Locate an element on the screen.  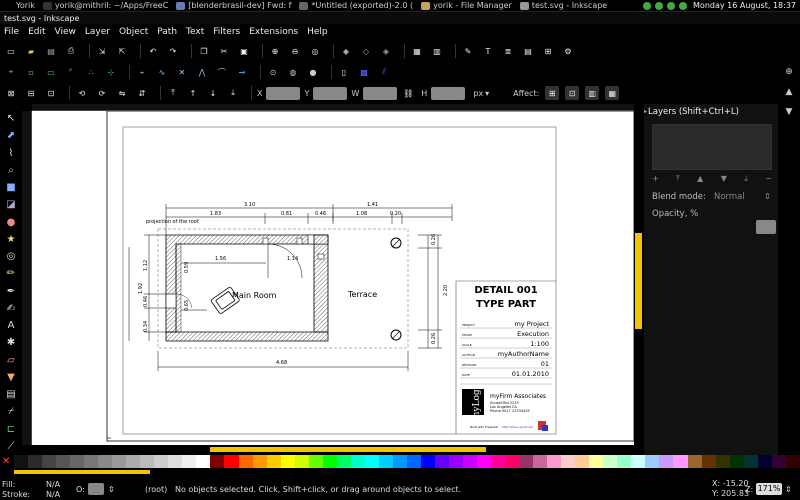
snap-center-icon: ⊹ is located at coordinates (111, 72).